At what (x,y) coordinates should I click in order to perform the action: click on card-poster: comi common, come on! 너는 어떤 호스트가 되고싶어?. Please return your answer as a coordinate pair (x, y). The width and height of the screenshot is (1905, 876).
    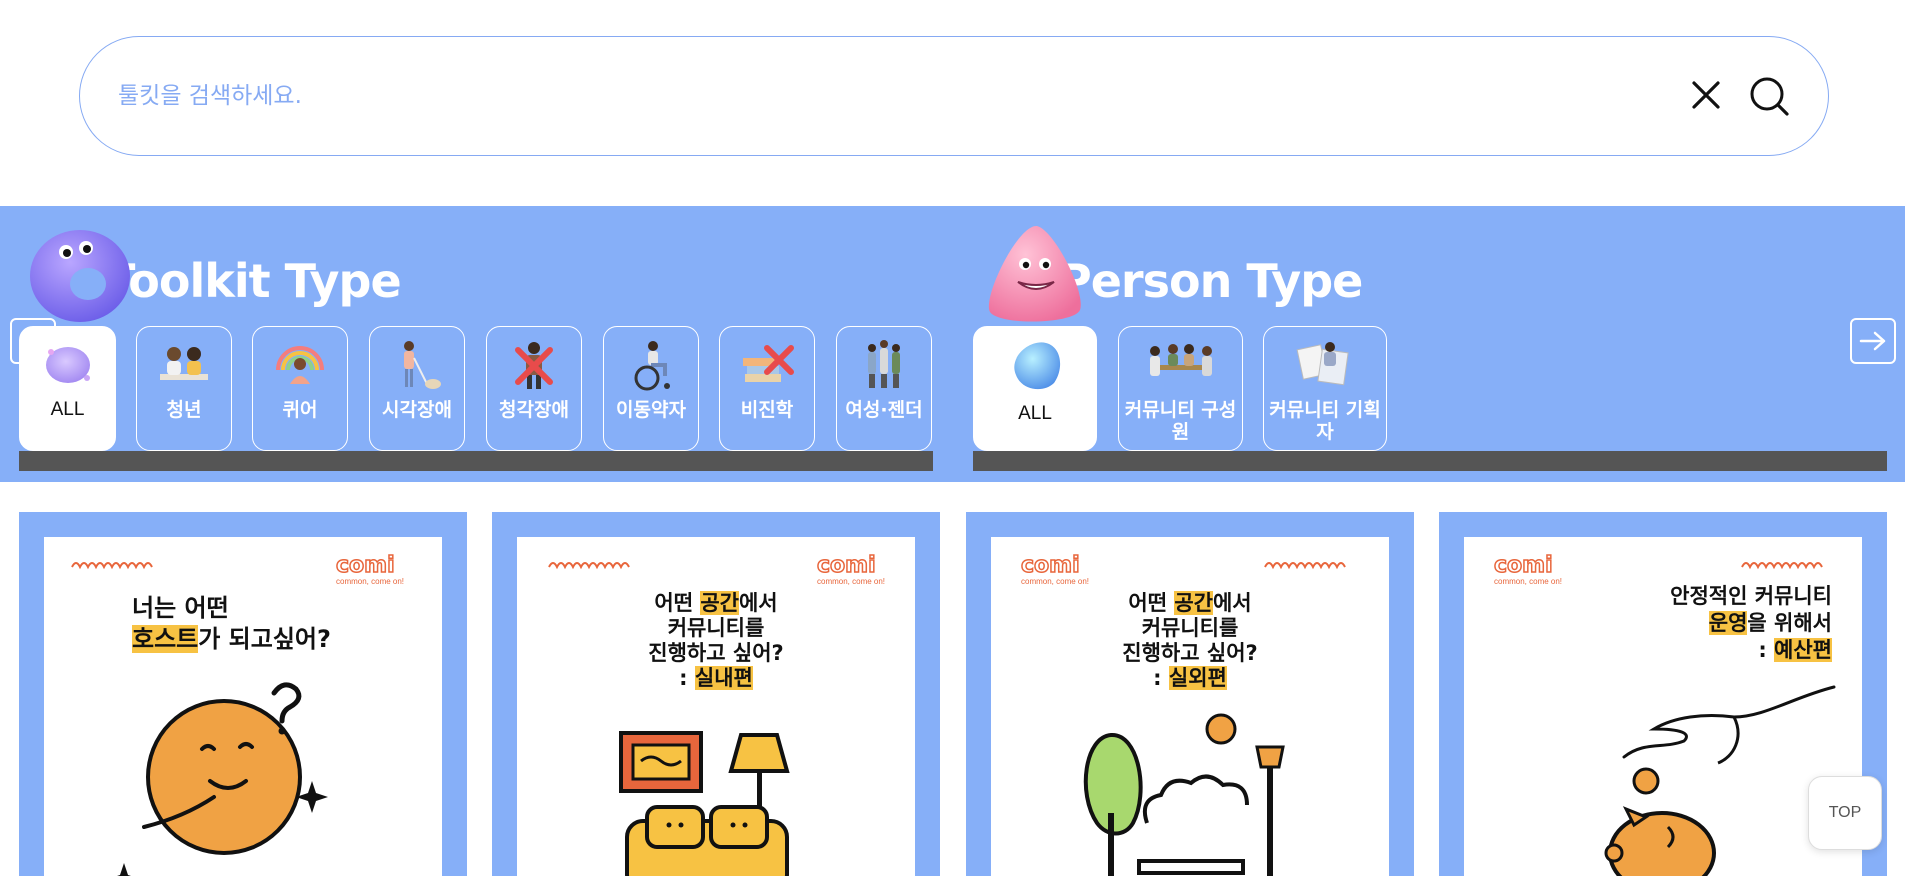
    Looking at the image, I should click on (243, 706).